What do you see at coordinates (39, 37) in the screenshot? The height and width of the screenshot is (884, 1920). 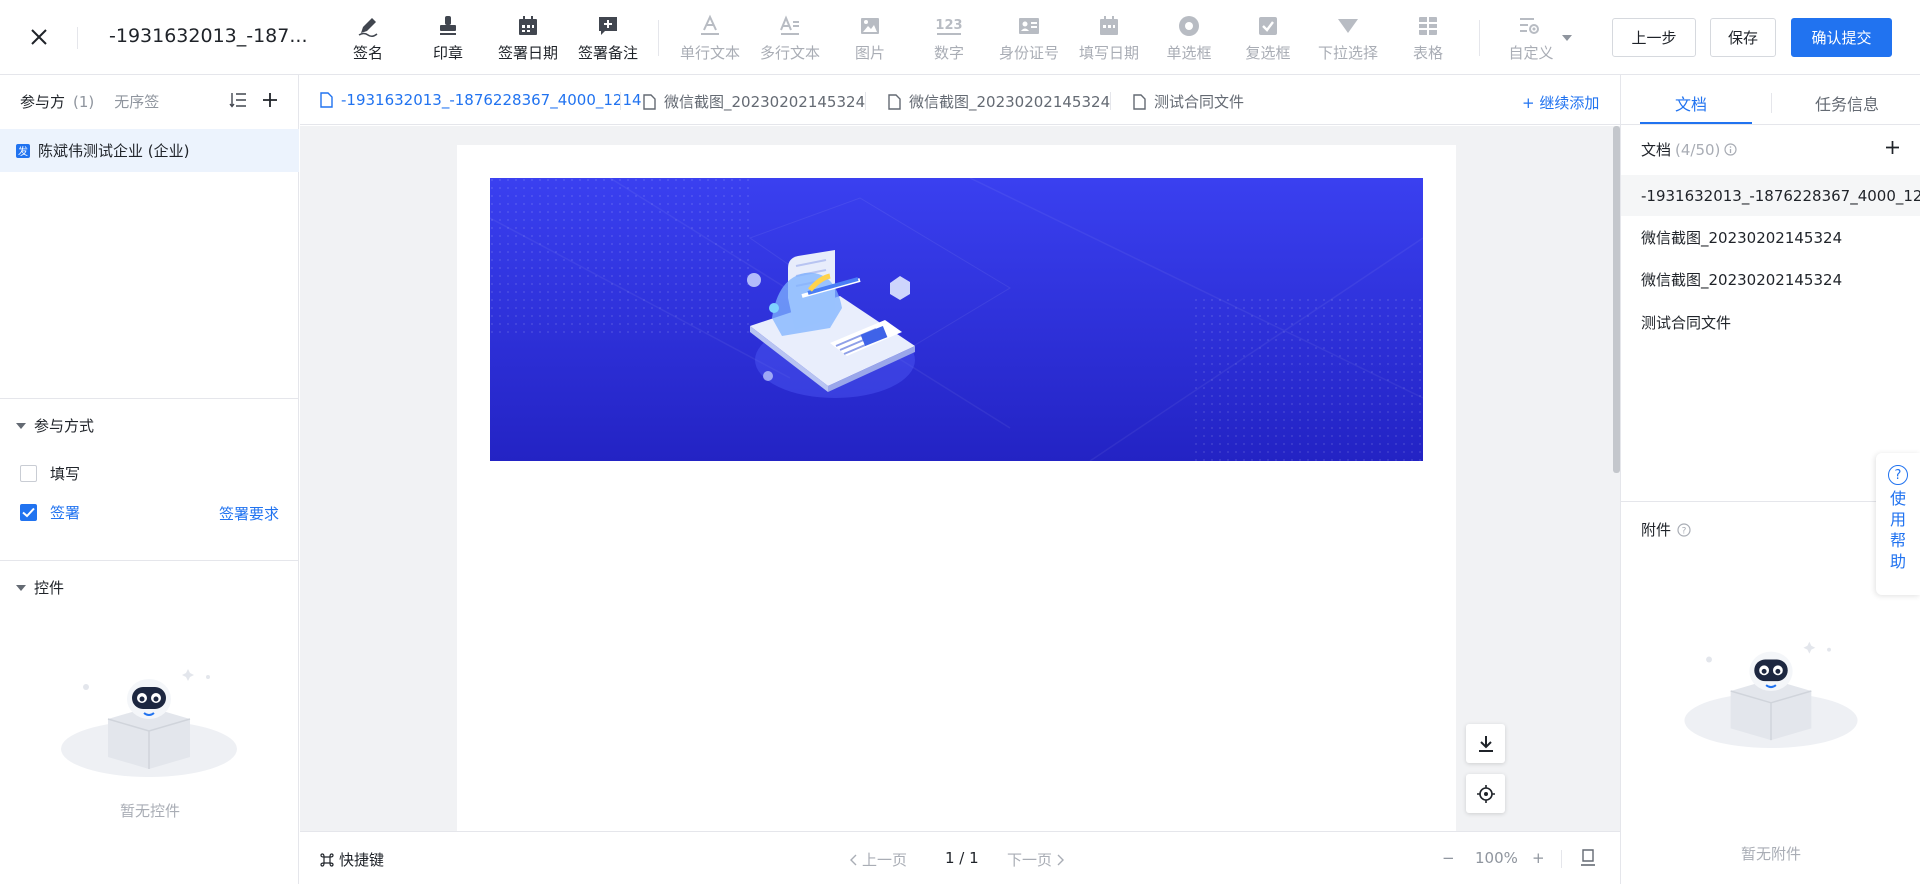 I see `close-icon` at bounding box center [39, 37].